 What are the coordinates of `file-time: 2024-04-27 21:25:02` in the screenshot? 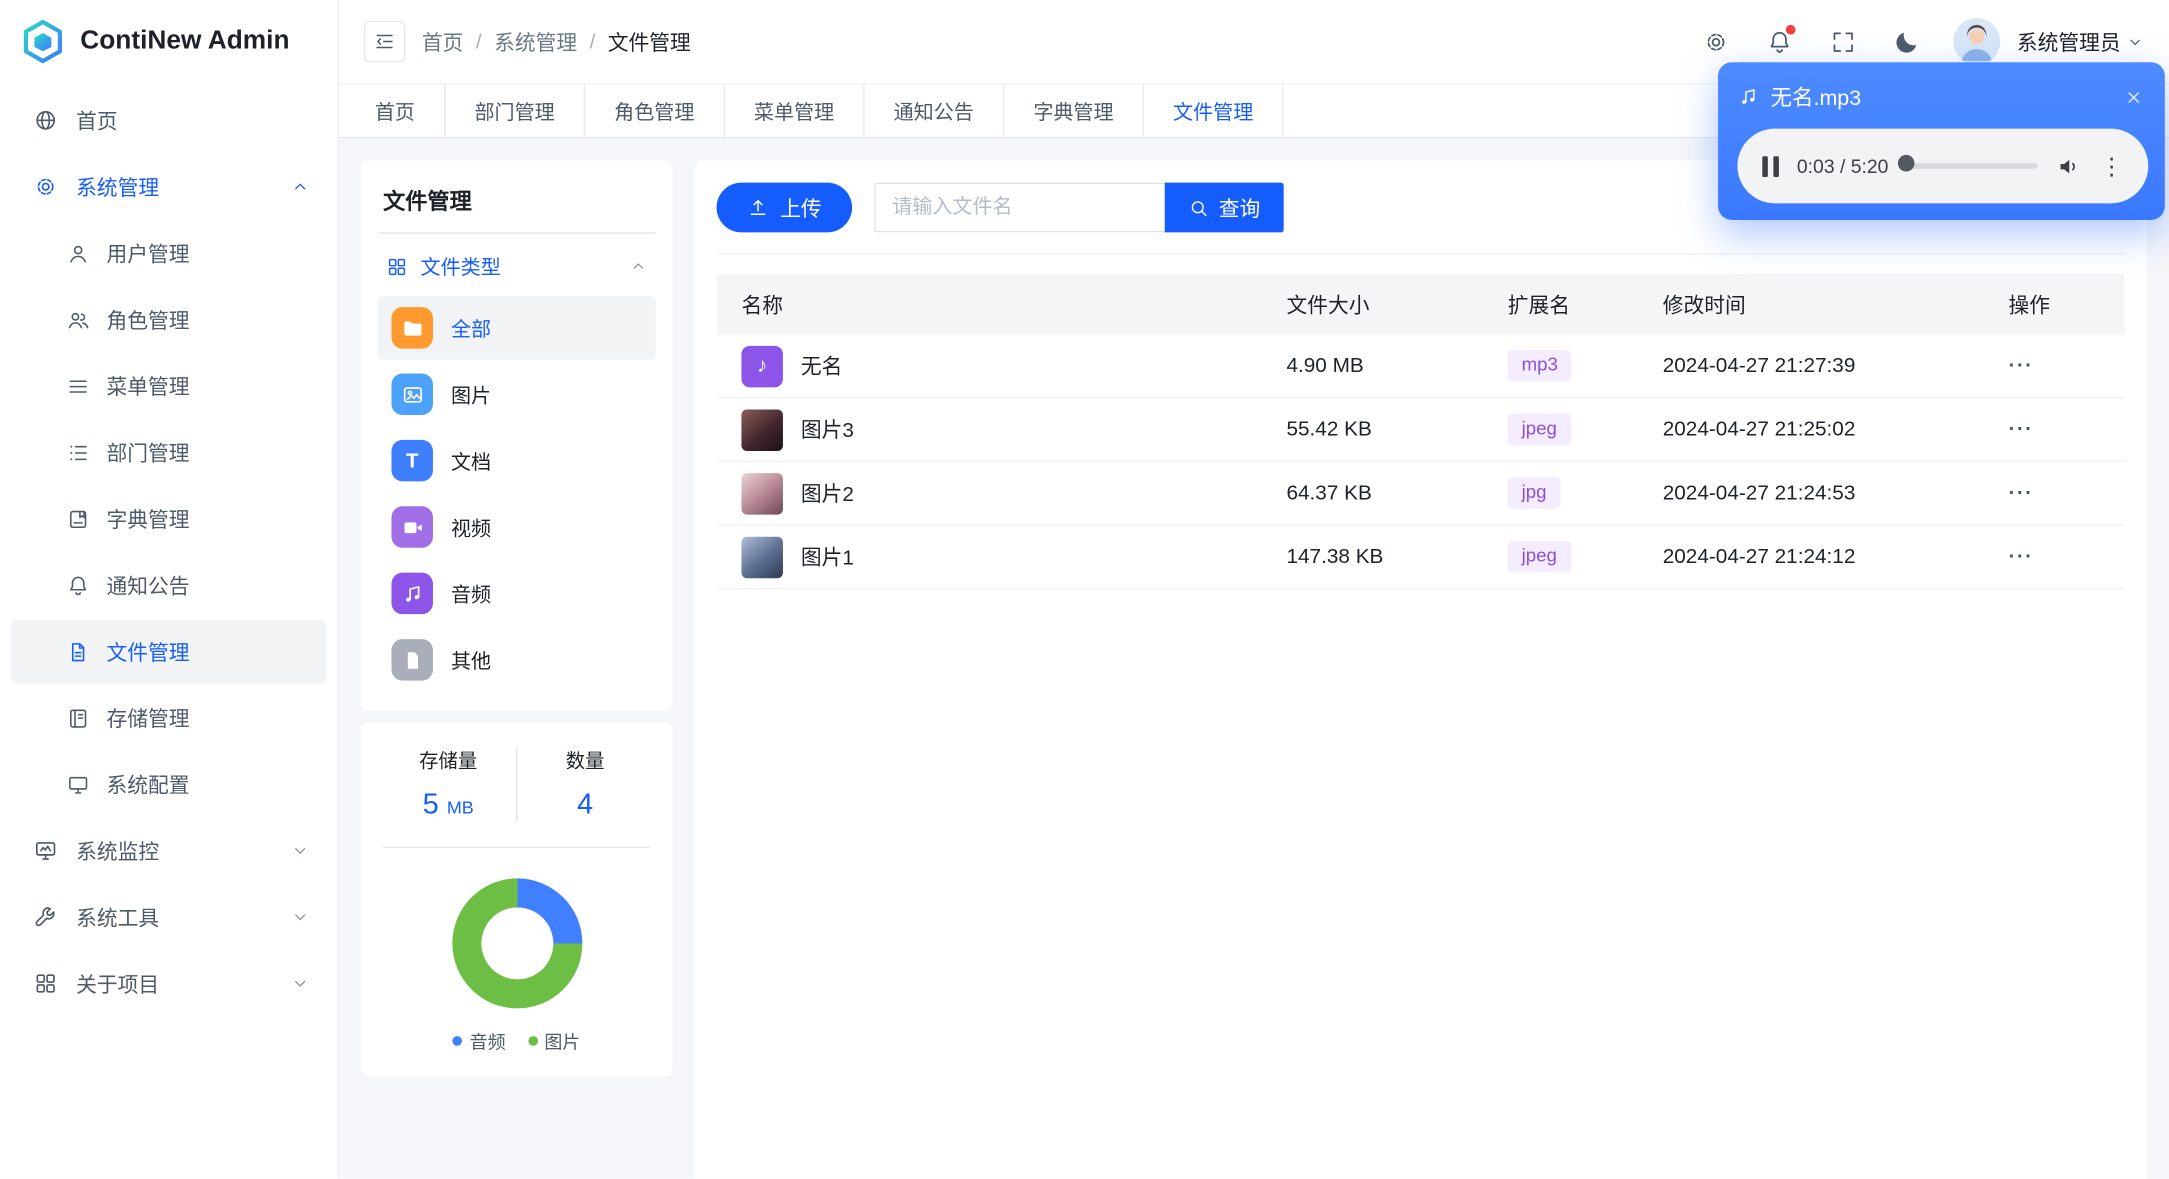 It's located at (1759, 429).